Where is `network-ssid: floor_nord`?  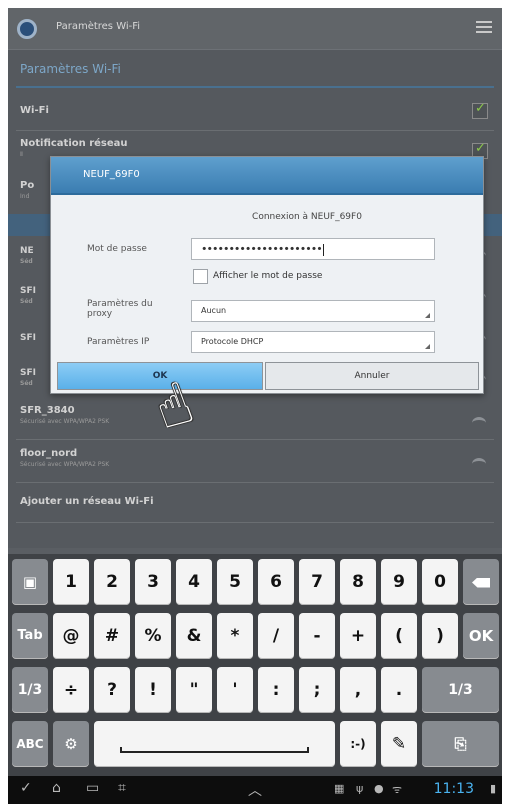 network-ssid: floor_nord is located at coordinates (49, 453).